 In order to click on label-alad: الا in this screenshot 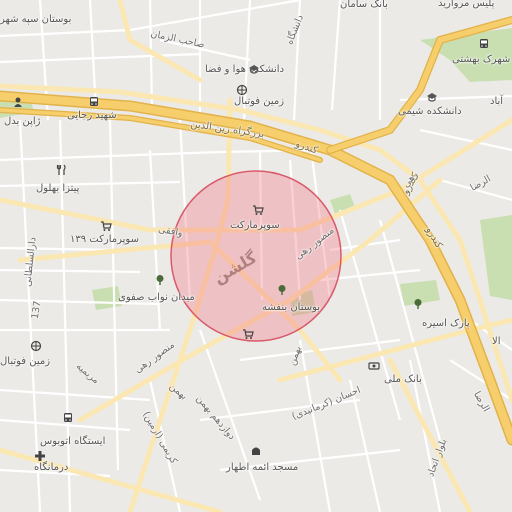, I will do `click(496, 341)`.